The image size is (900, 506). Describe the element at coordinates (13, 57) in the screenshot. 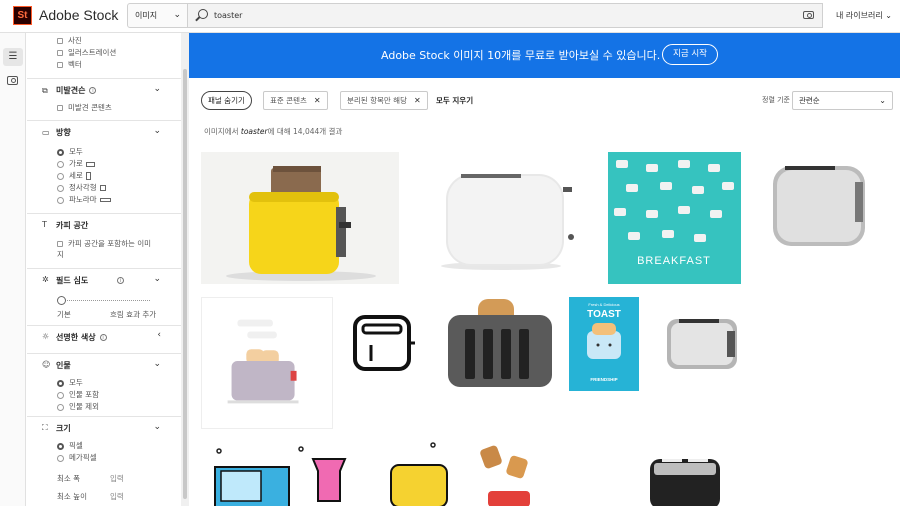

I see `filters-icon: ☰` at that location.